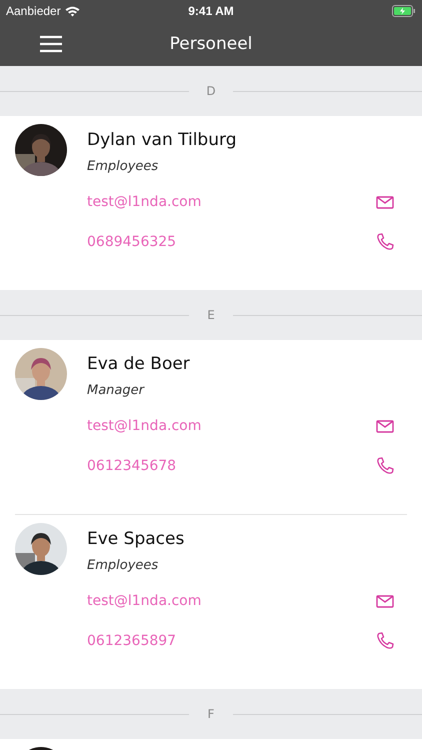 The image size is (422, 750). Describe the element at coordinates (33, 11) in the screenshot. I see `carrier-label: Aanbieder` at that location.